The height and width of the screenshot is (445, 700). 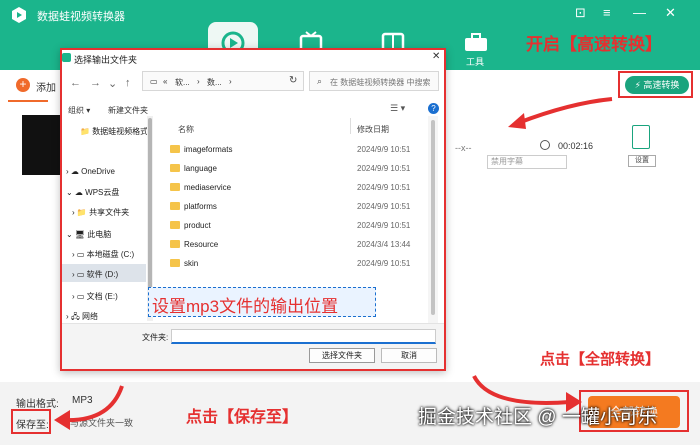 I want to click on dropdown-icon: ⌄, so click(x=112, y=83).